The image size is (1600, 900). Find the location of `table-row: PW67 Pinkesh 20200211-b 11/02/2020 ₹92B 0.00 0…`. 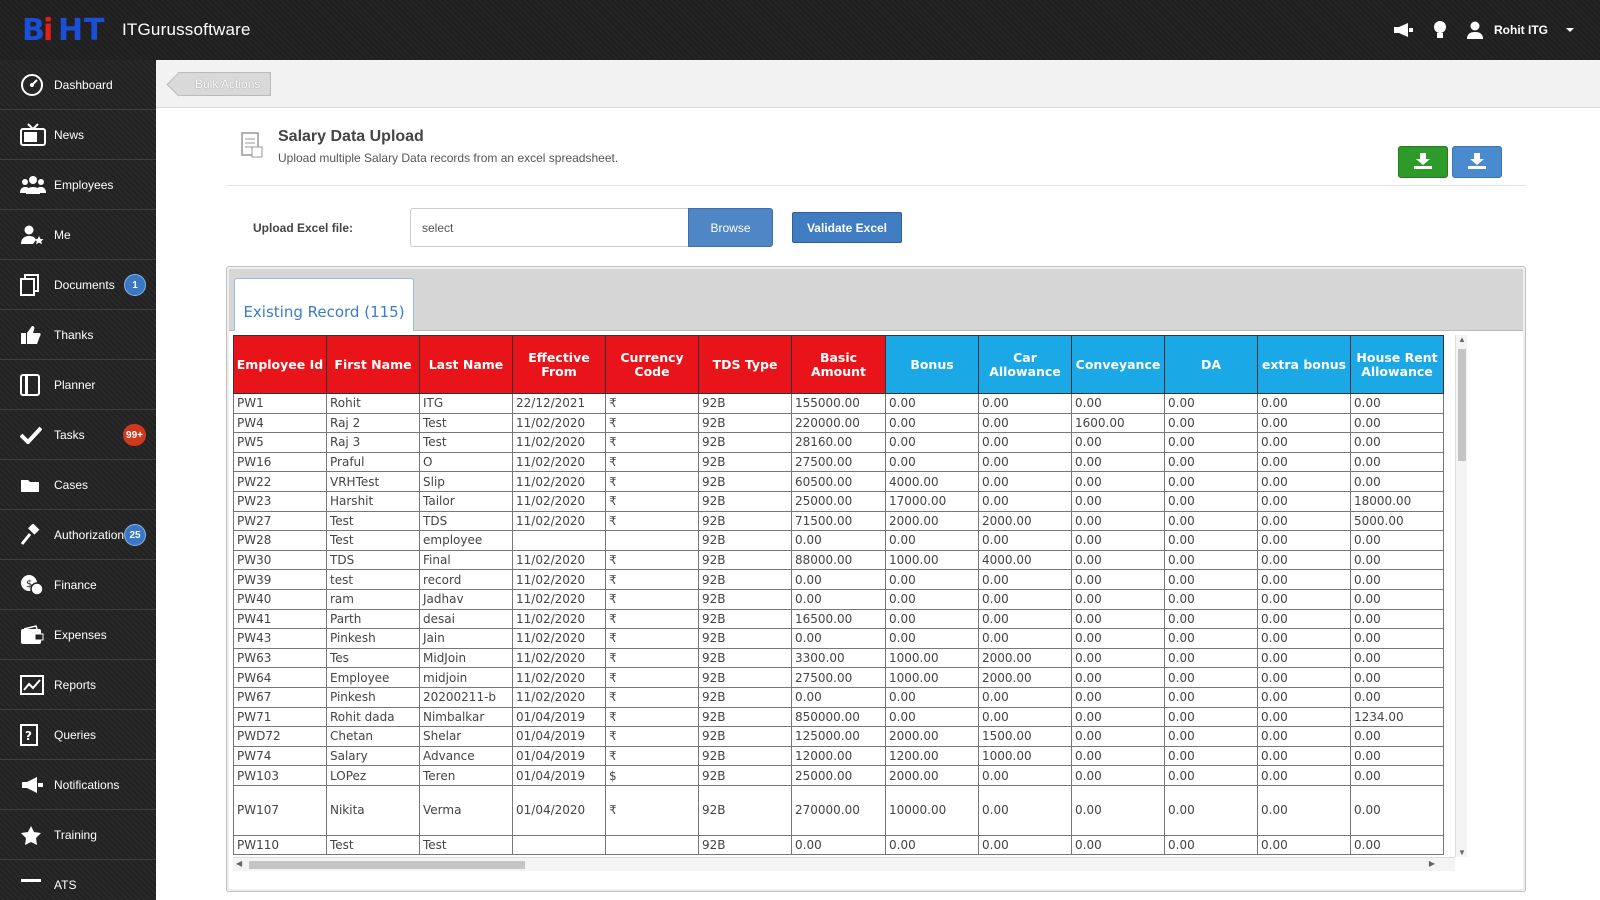

table-row: PW67 Pinkesh 20200211-b 11/02/2020 ₹92B 0.00 0… is located at coordinates (838, 697).